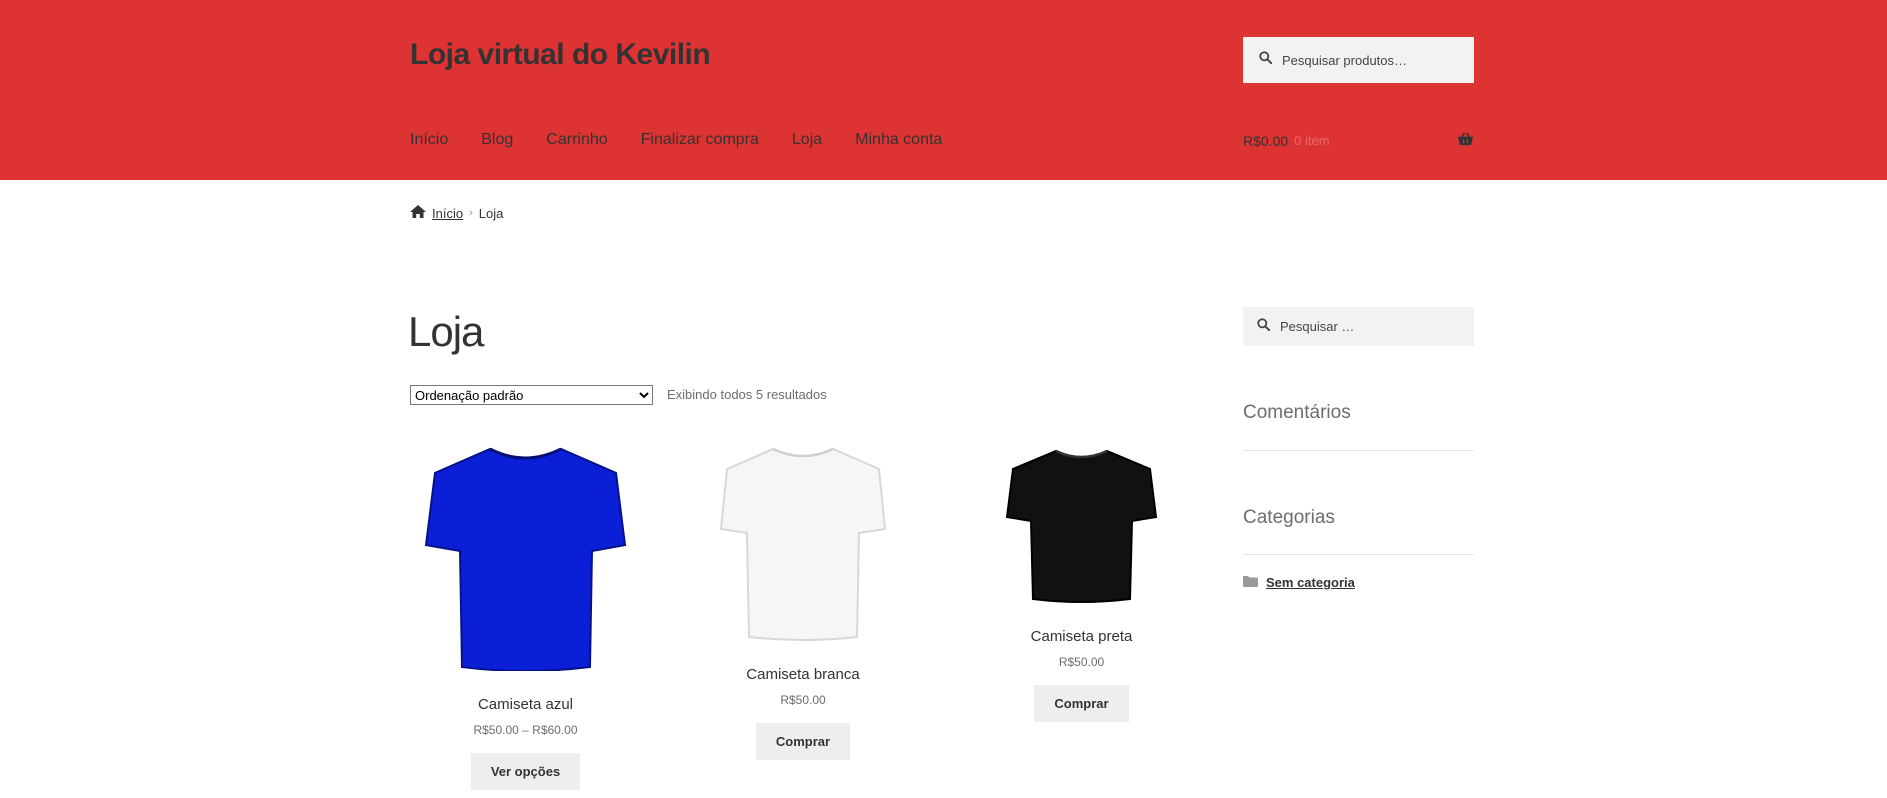 This screenshot has height=798, width=1887. What do you see at coordinates (429, 140) in the screenshot?
I see `nav-item-inicio: Início` at bounding box center [429, 140].